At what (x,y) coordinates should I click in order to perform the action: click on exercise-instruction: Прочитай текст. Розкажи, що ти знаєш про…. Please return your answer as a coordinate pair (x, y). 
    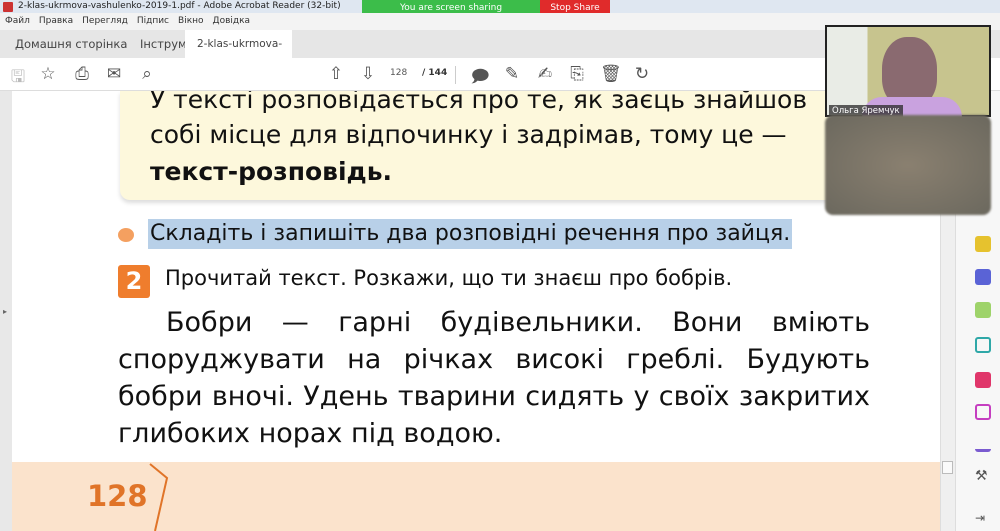
    Looking at the image, I should click on (449, 278).